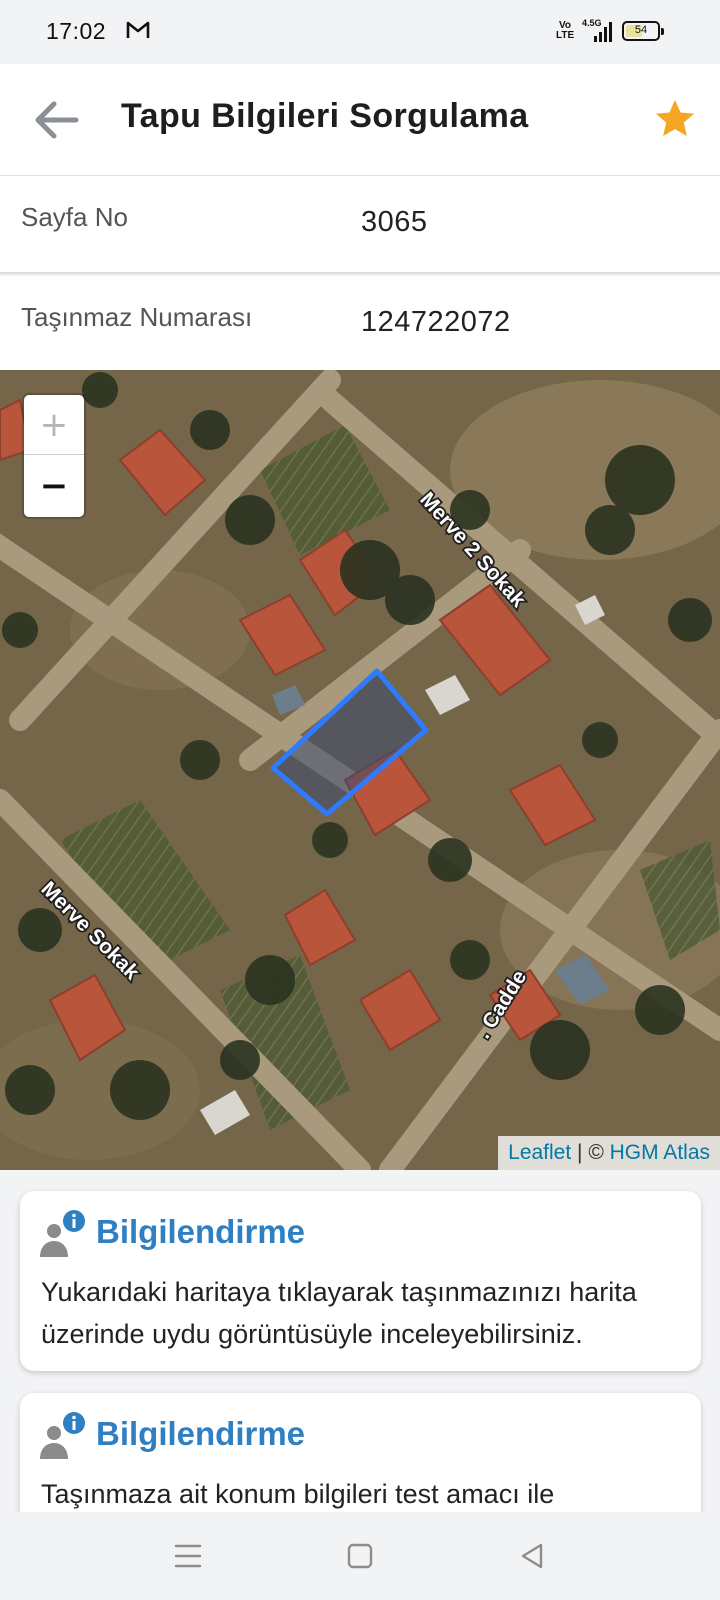  Describe the element at coordinates (539, 1152) in the screenshot. I see `leaflet-link: Leaflet` at that location.